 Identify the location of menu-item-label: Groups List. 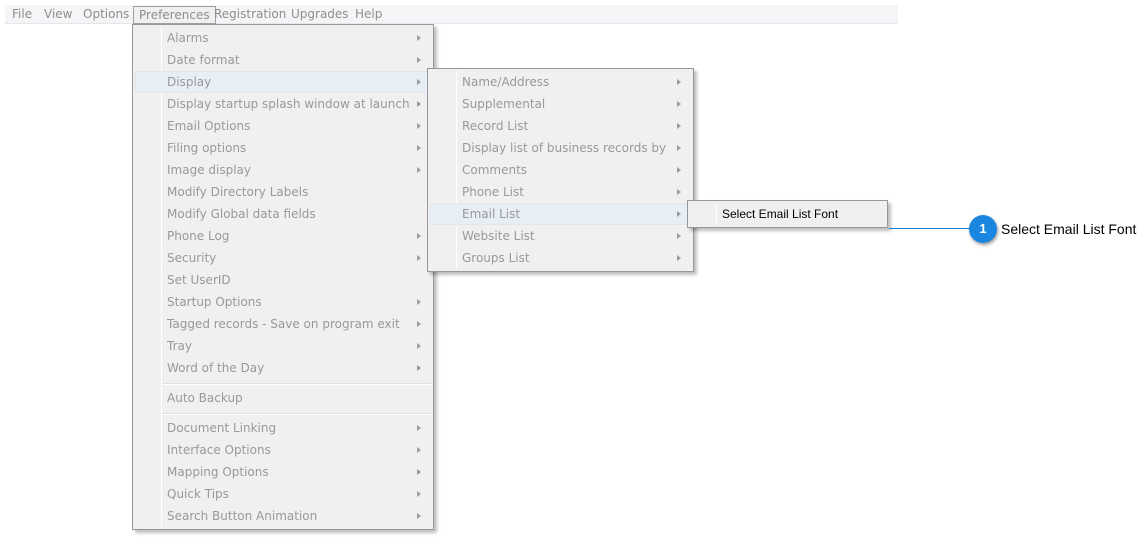
(496, 258).